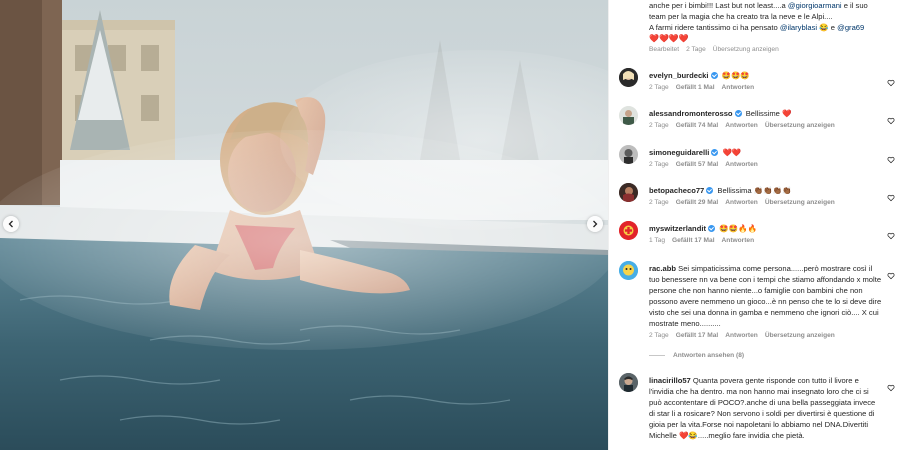 The width and height of the screenshot is (900, 450). I want to click on view-replies-label: Antworten ansehen (8), so click(708, 355).